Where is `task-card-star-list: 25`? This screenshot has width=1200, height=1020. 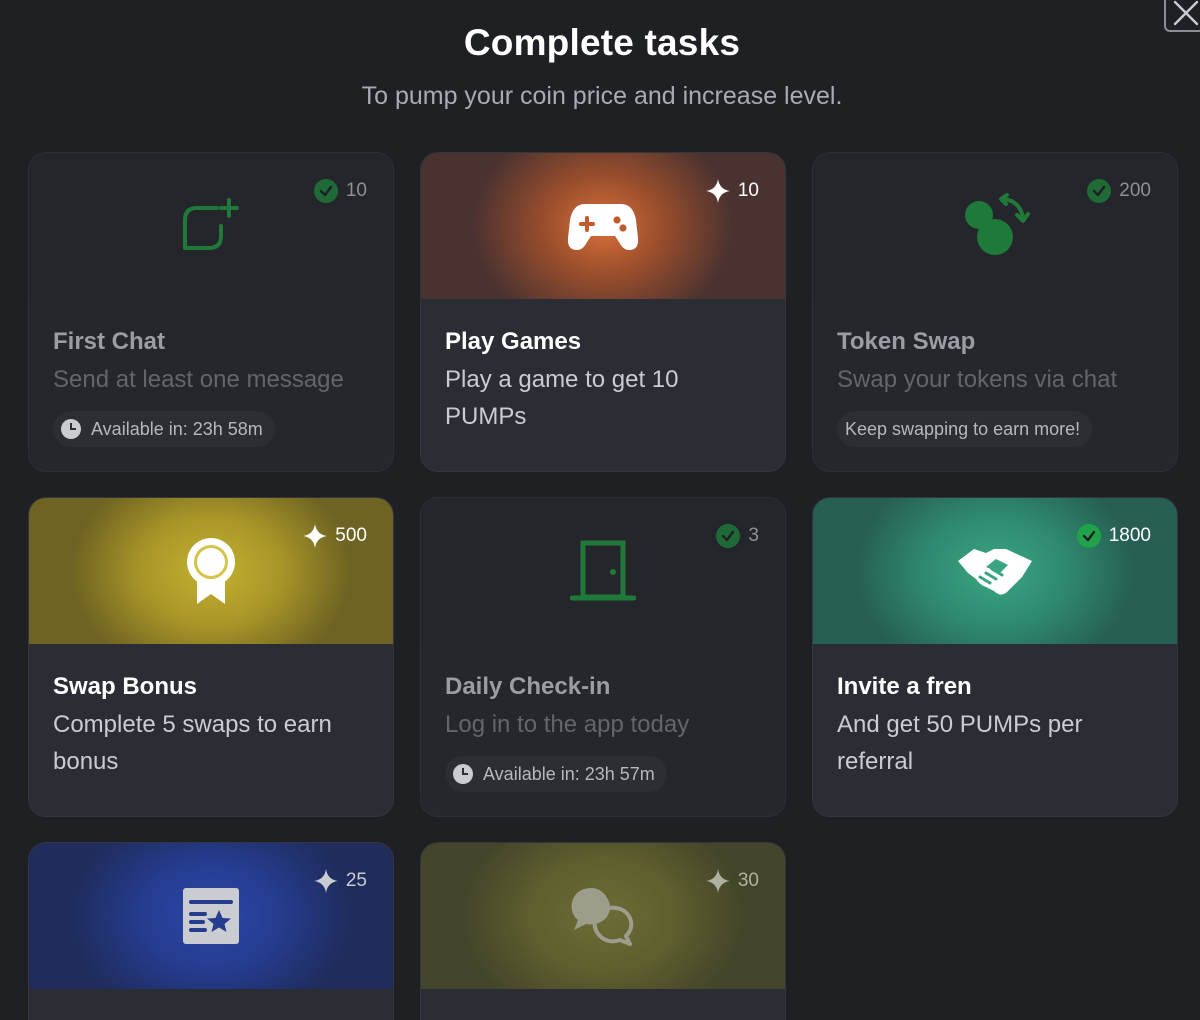 task-card-star-list: 25 is located at coordinates (211, 931).